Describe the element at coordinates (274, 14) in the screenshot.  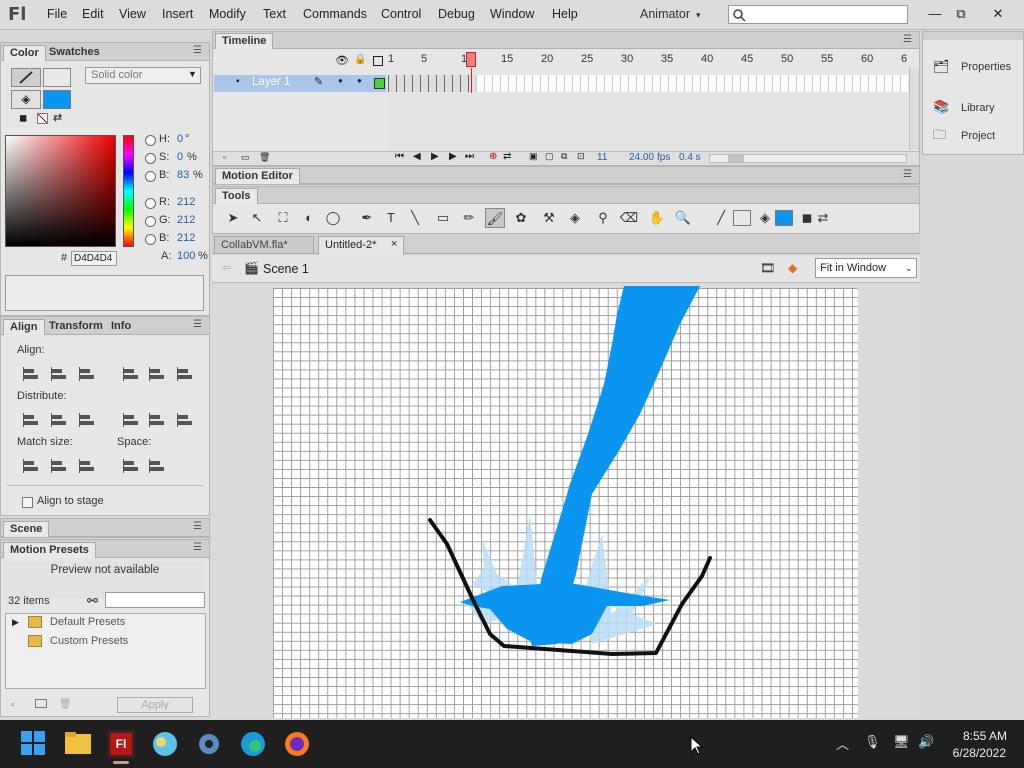
I see `menu-text: Text` at that location.